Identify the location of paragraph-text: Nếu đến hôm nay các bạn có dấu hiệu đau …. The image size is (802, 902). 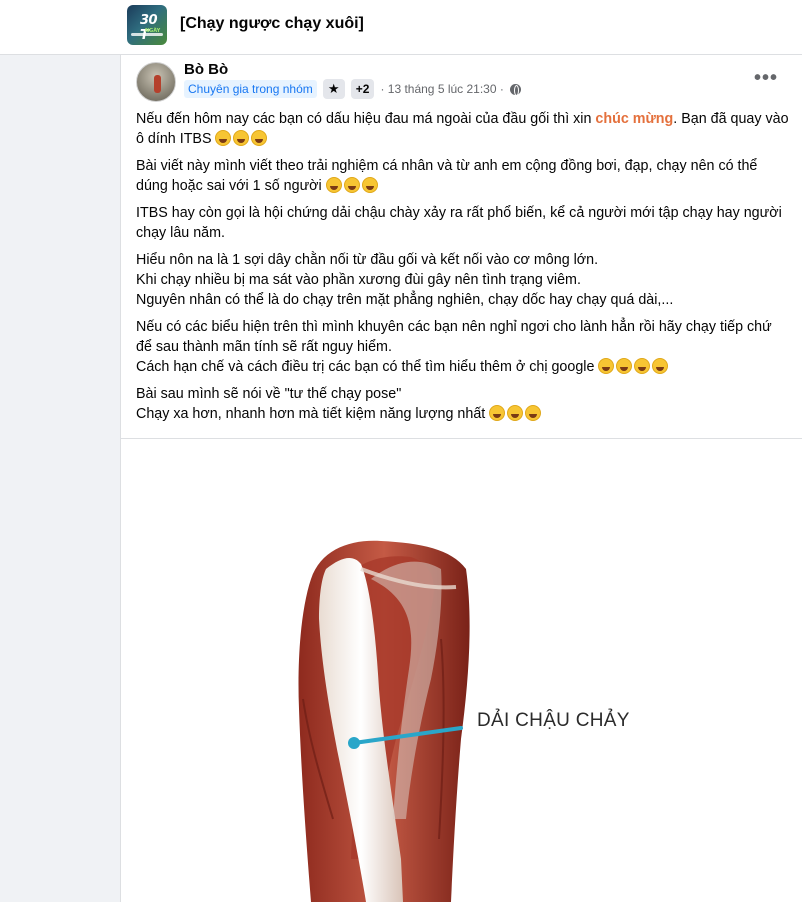
(366, 119).